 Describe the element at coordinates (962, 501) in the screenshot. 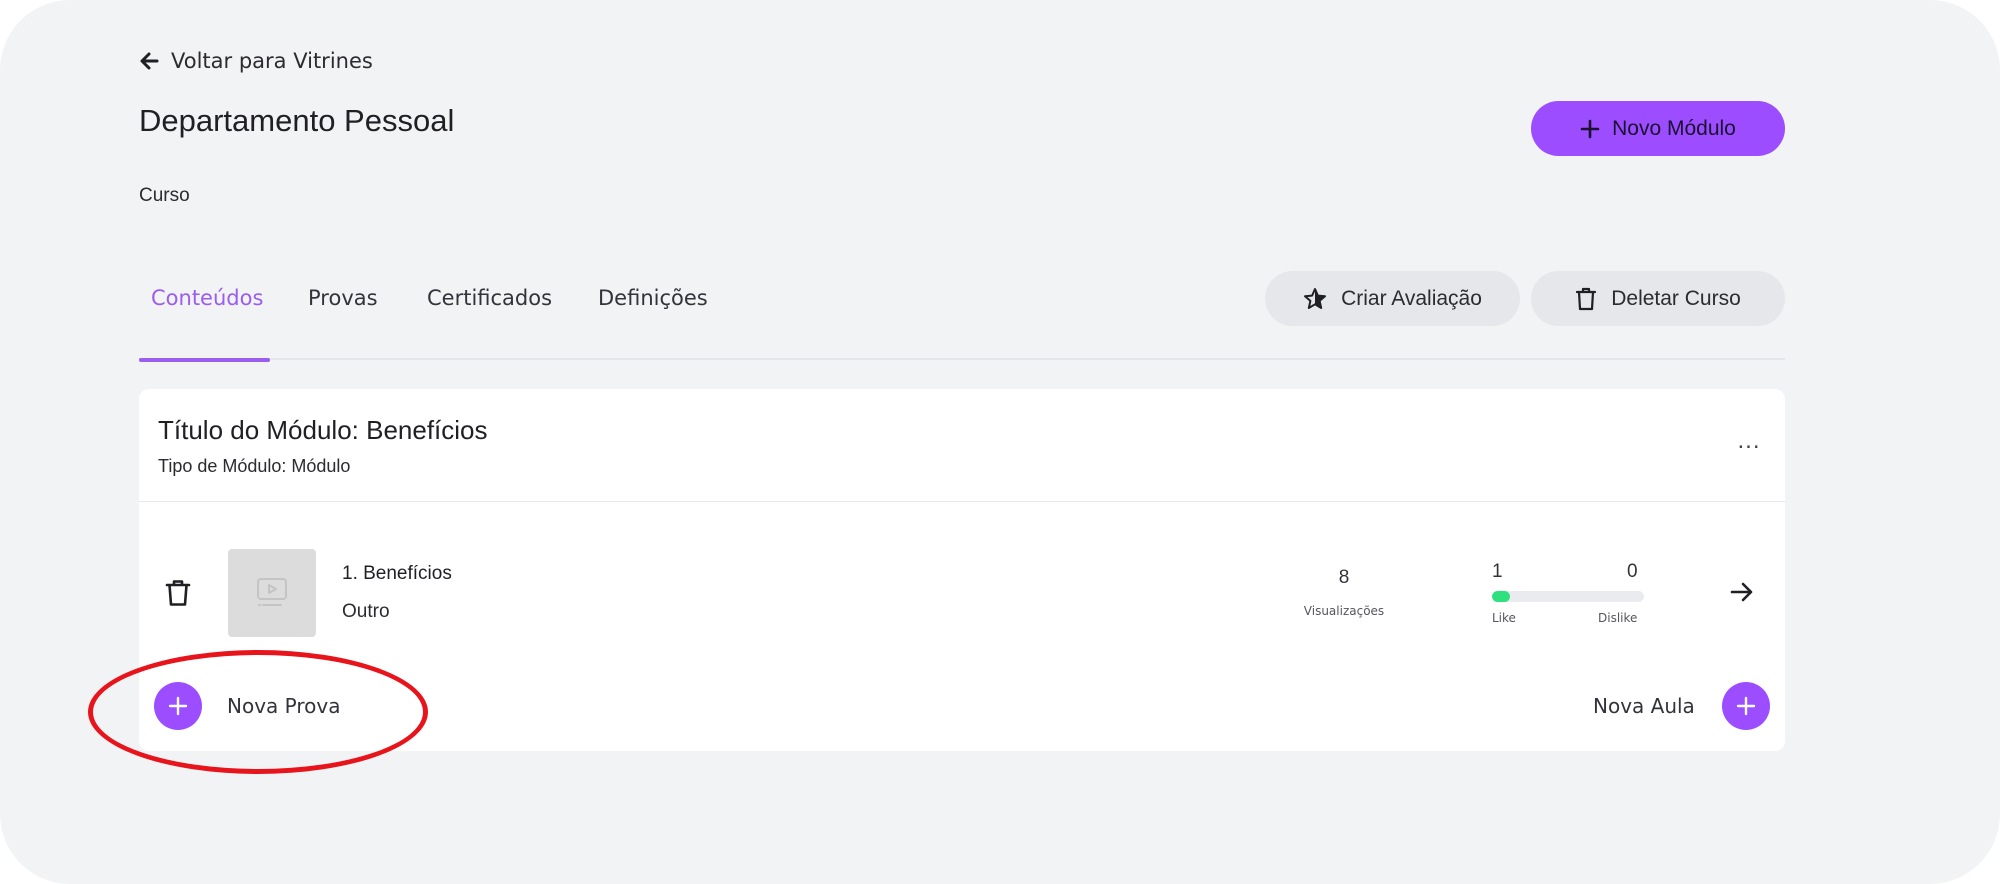

I see `module-divider` at that location.